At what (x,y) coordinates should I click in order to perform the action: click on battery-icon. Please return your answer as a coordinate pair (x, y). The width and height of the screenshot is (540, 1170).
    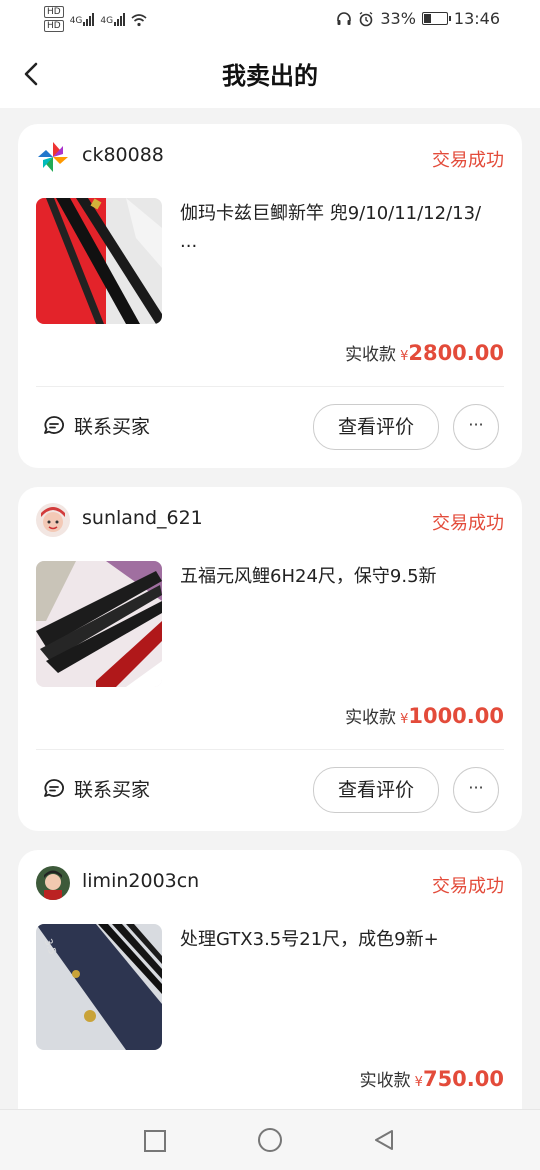
    Looking at the image, I should click on (436, 18).